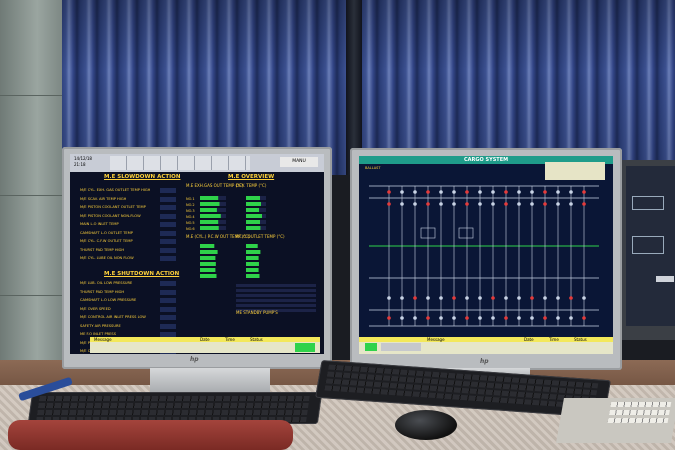 This screenshot has width=675, height=450. What do you see at coordinates (107, 258) in the screenshot?
I see `slowdown-item-label: M/E CYL. LUBE OIL NON FLOW` at bounding box center [107, 258].